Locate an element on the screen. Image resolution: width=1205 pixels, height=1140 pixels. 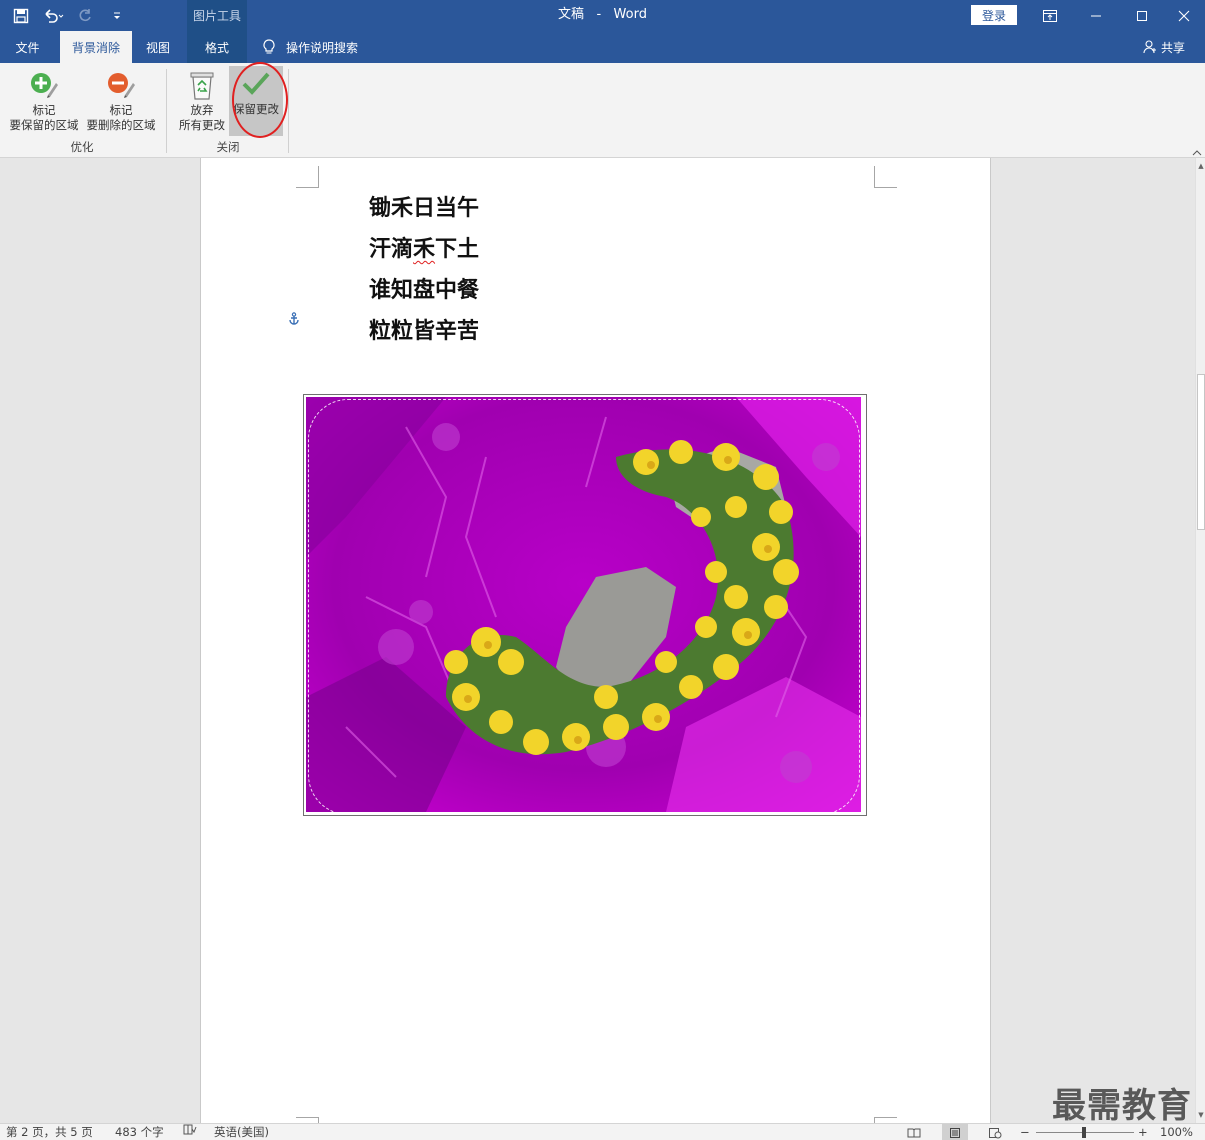
poem-line: 粒粒皆辛苦 is located at coordinates (424, 331).